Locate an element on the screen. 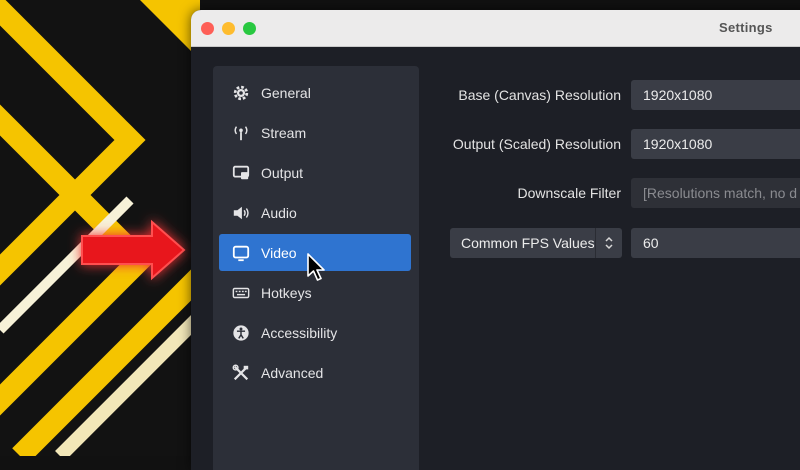  sidebar-item-general: General is located at coordinates (315, 92).